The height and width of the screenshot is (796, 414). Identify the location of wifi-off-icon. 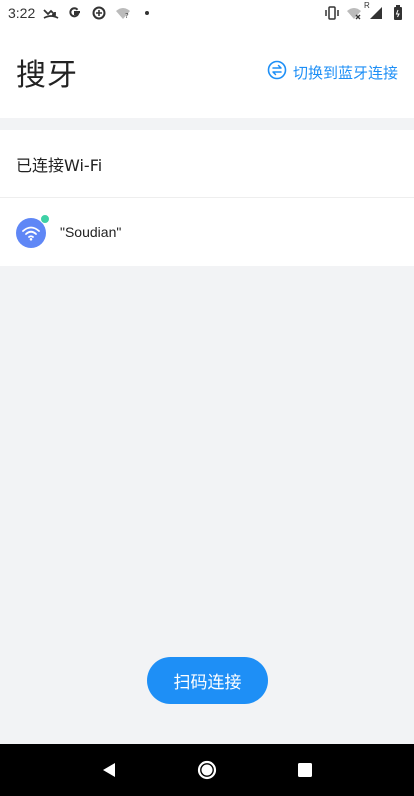
(354, 13).